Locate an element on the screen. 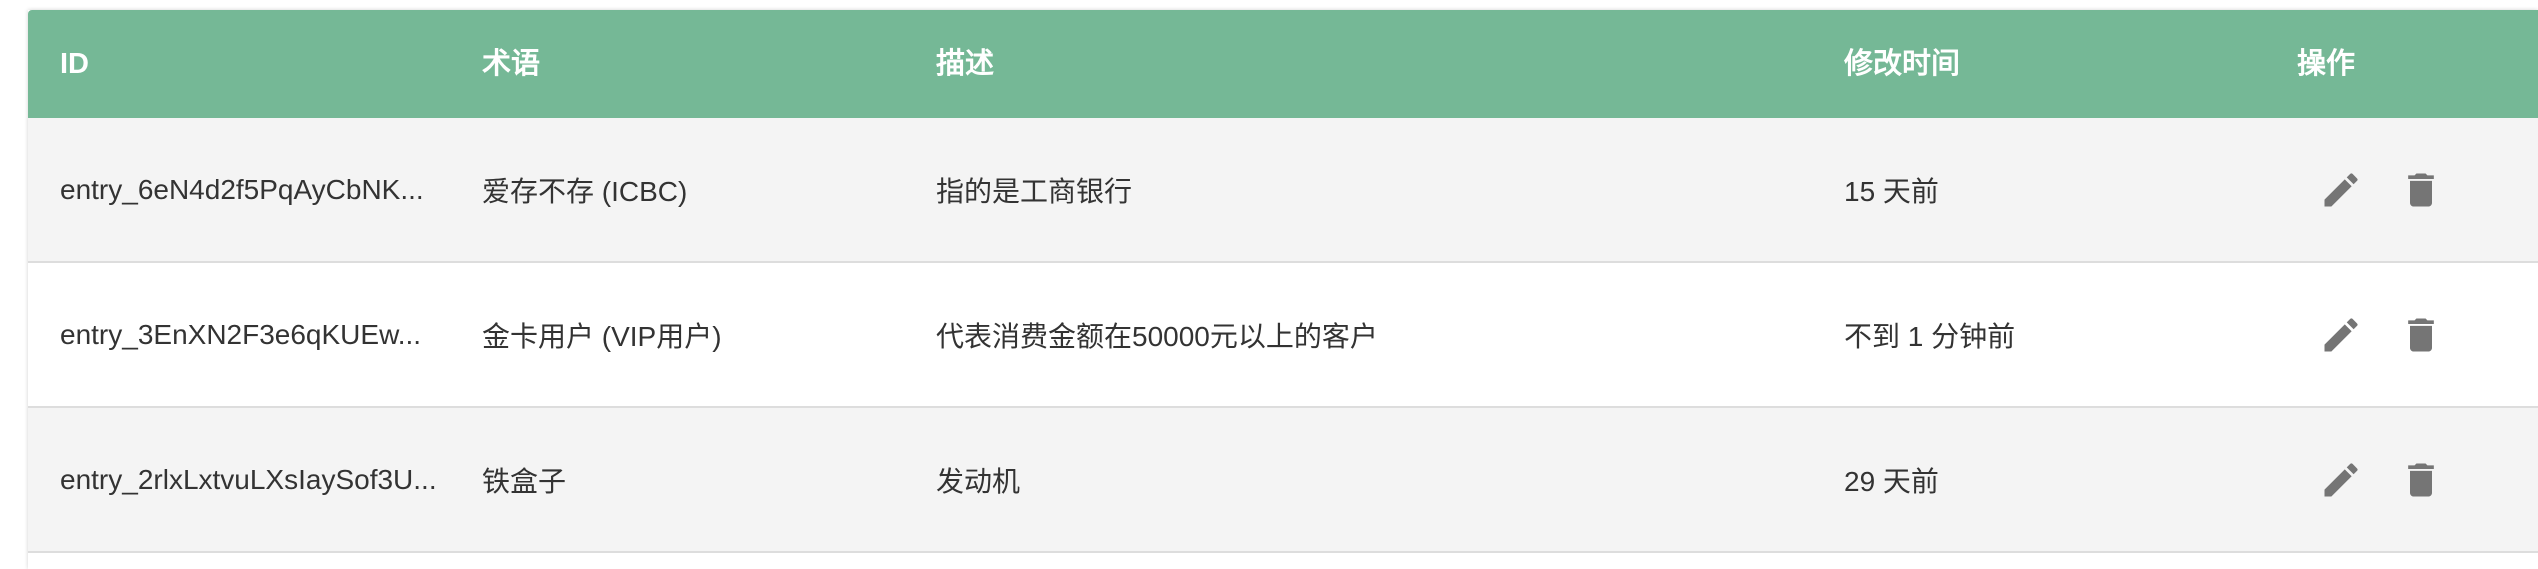  column-header-id: ID is located at coordinates (255, 64).